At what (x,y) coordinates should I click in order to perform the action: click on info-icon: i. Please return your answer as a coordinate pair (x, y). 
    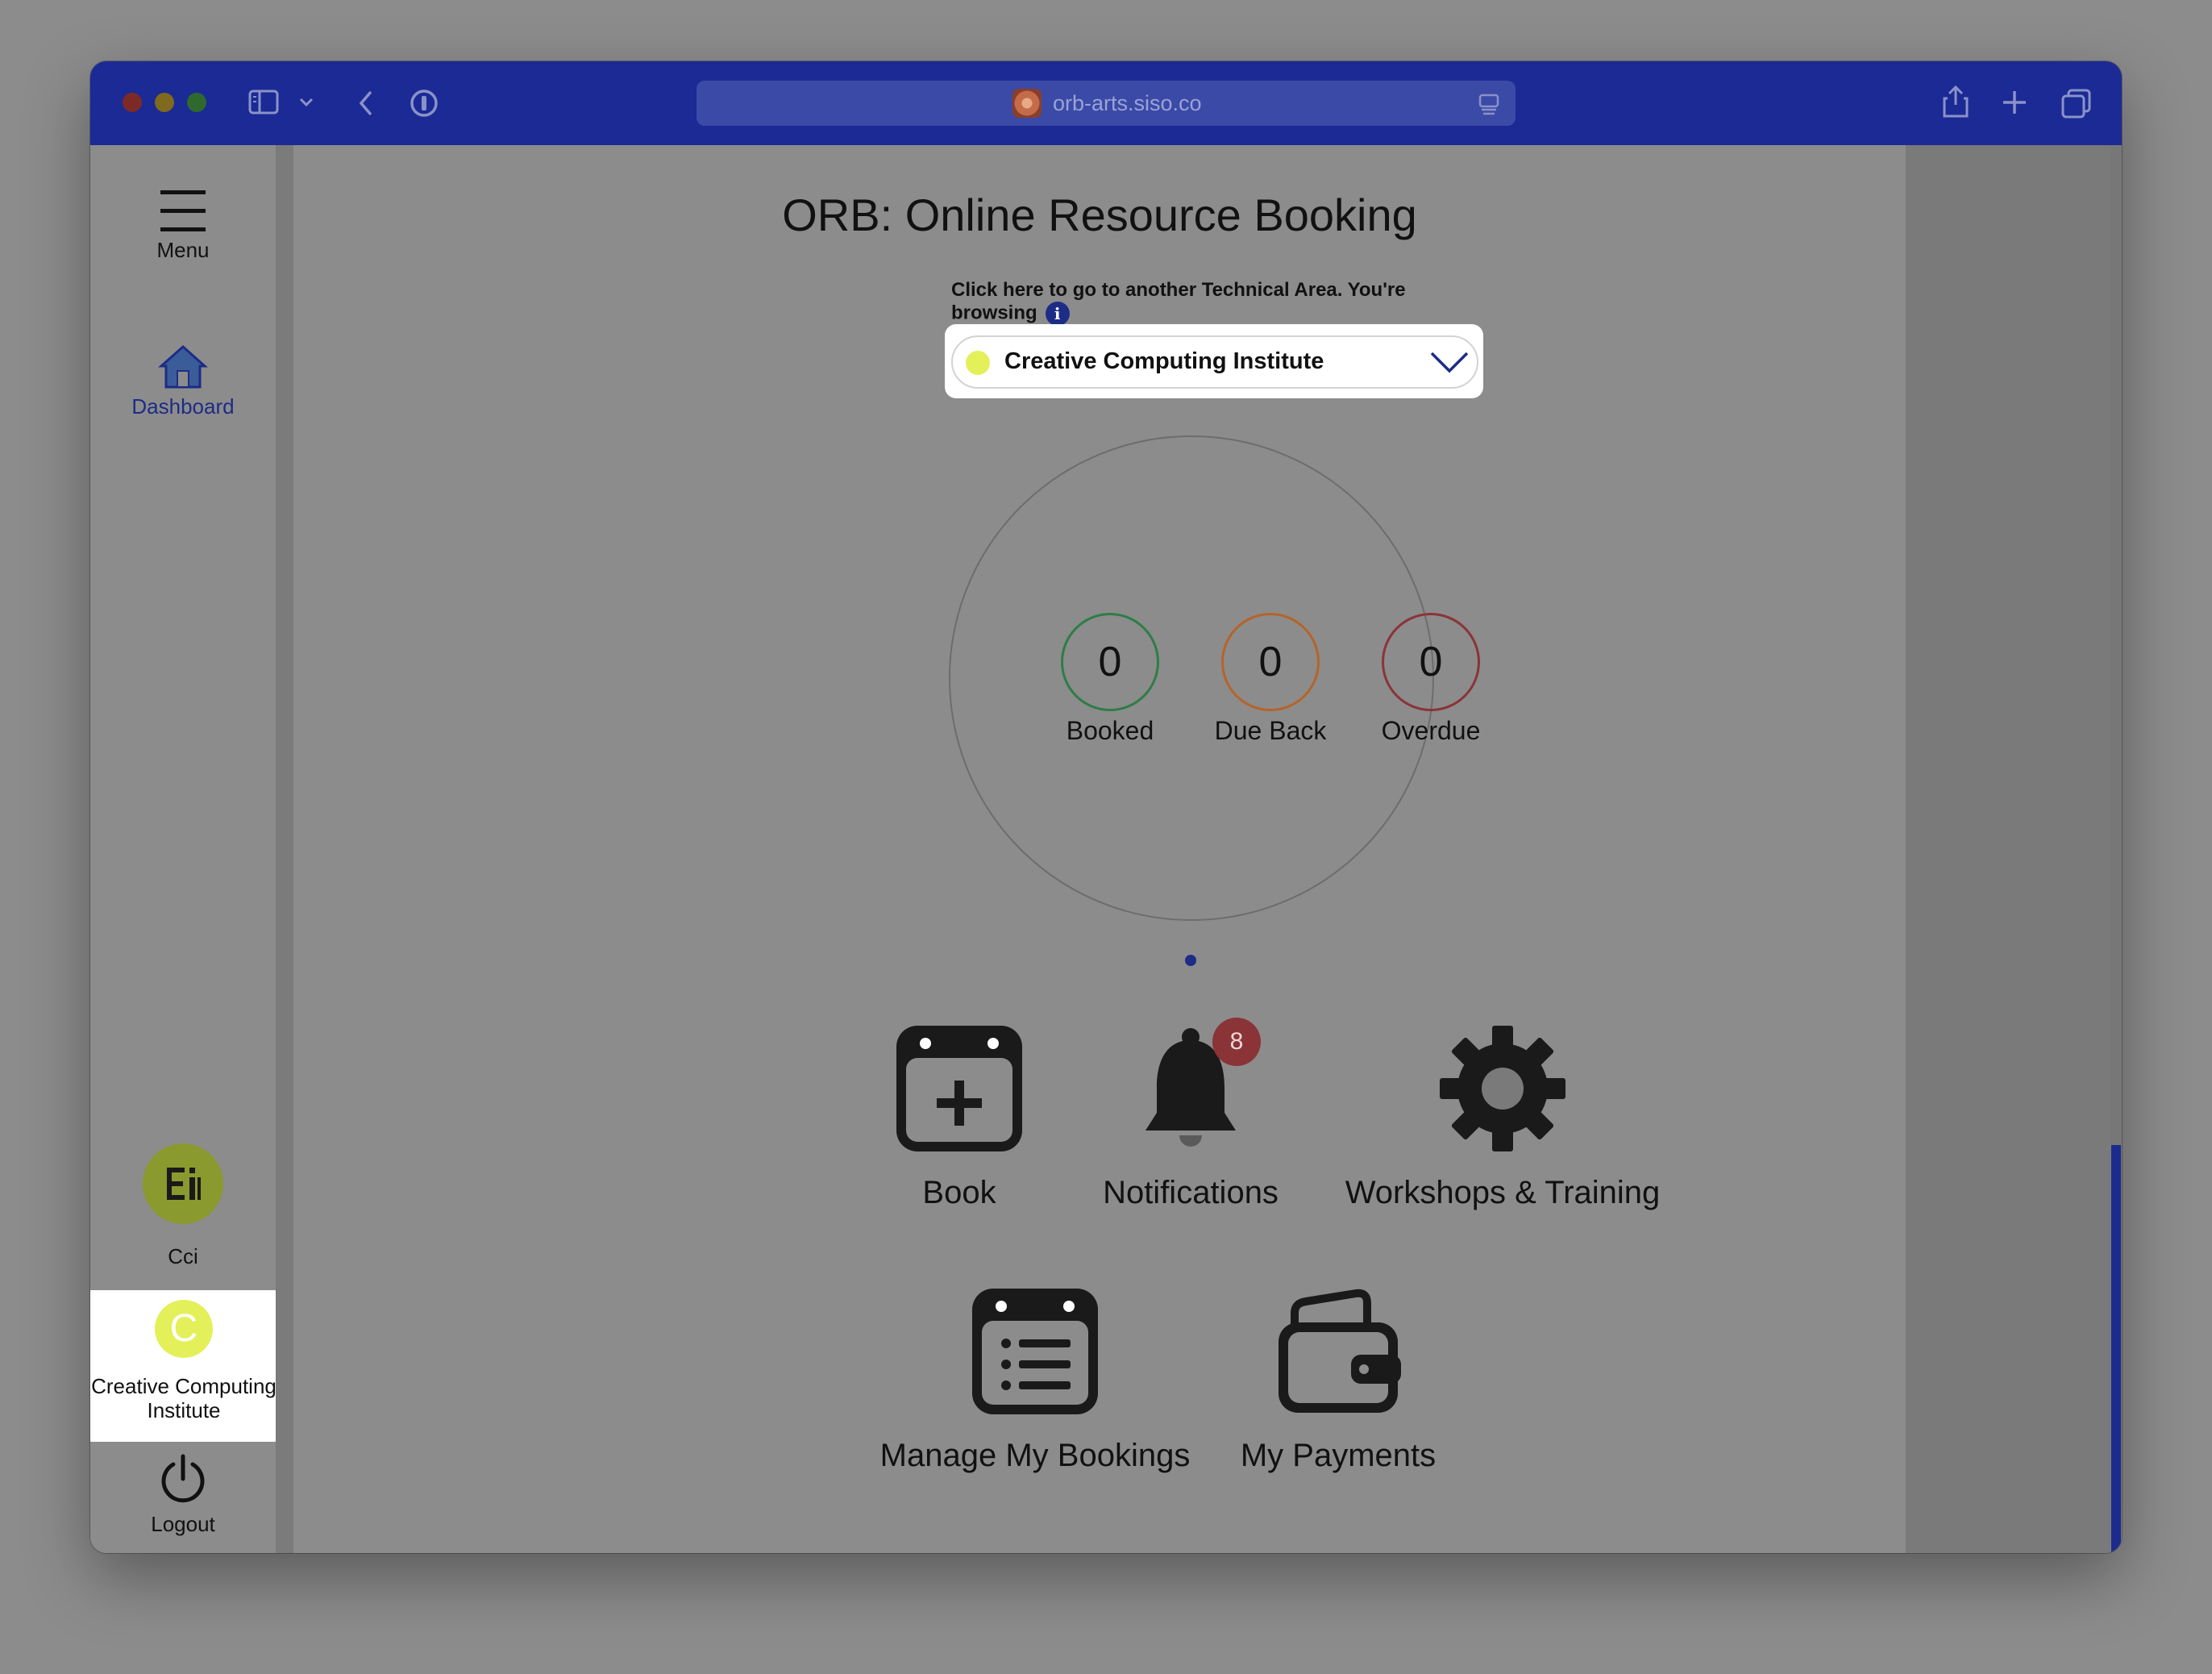
    Looking at the image, I should click on (1057, 314).